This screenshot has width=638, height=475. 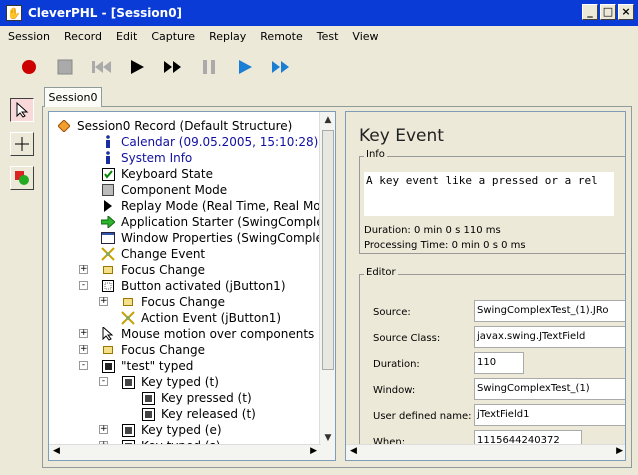 I want to click on tree-row: Replay Mode (Real Time, Real Mo, so click(x=211, y=206).